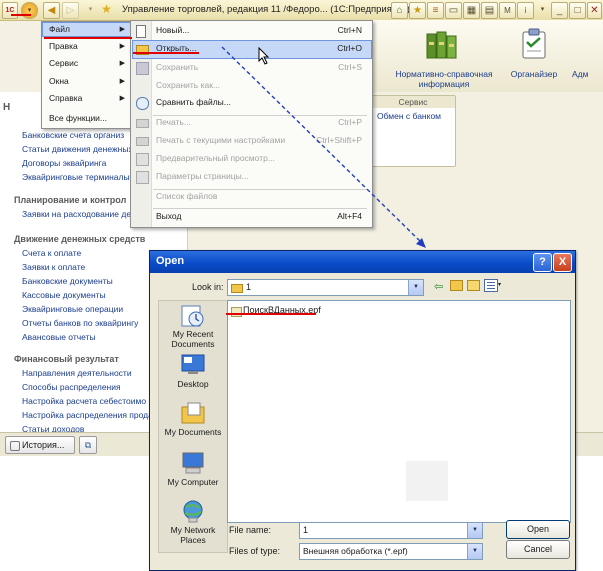  Describe the element at coordinates (413, 102) in the screenshot. I see `service-title: Сервис` at that location.